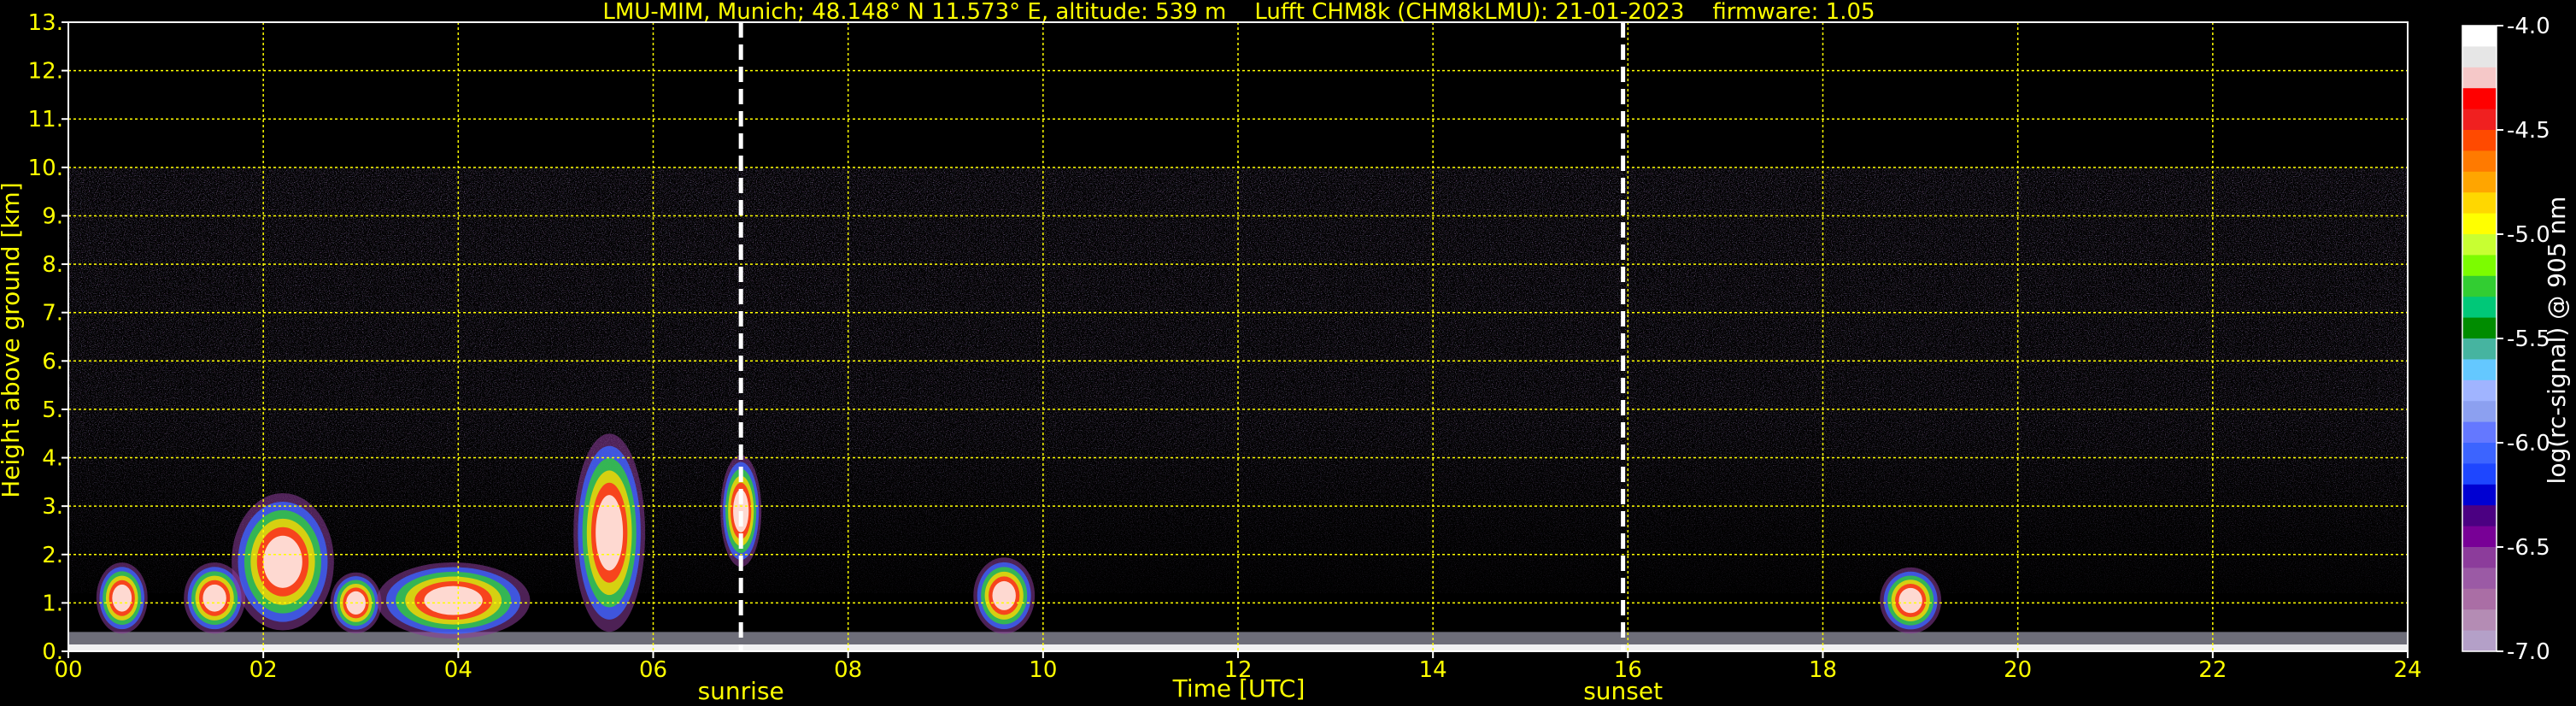 The image size is (2576, 706). I want to click on x-tick-label: 18, so click(1823, 670).